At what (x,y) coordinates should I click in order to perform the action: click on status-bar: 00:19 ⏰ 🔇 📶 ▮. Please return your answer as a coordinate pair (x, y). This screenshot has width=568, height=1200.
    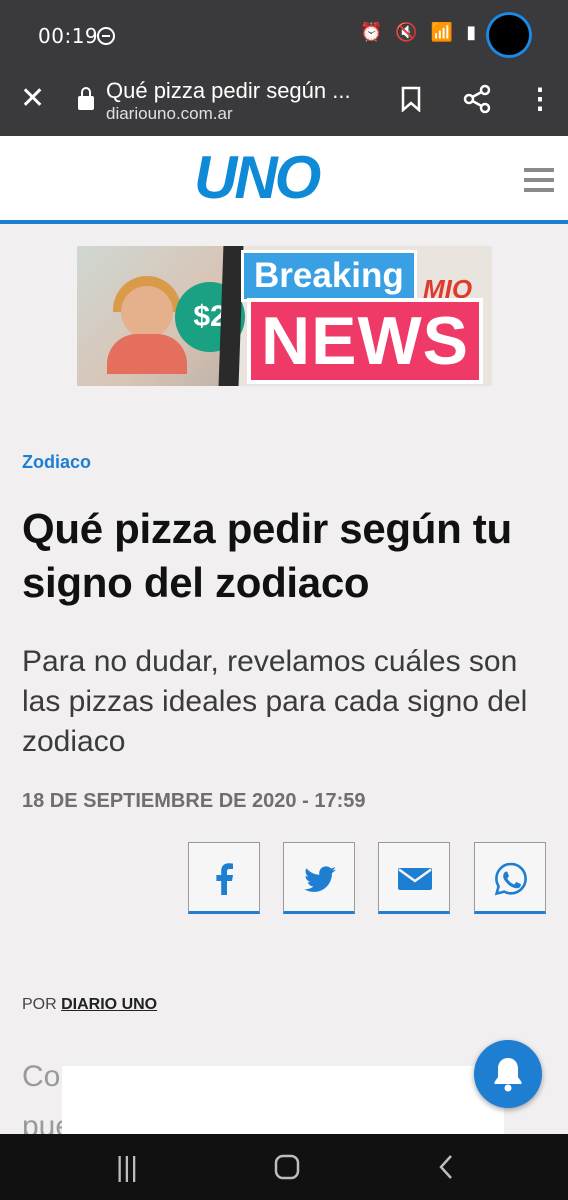
    Looking at the image, I should click on (284, 35).